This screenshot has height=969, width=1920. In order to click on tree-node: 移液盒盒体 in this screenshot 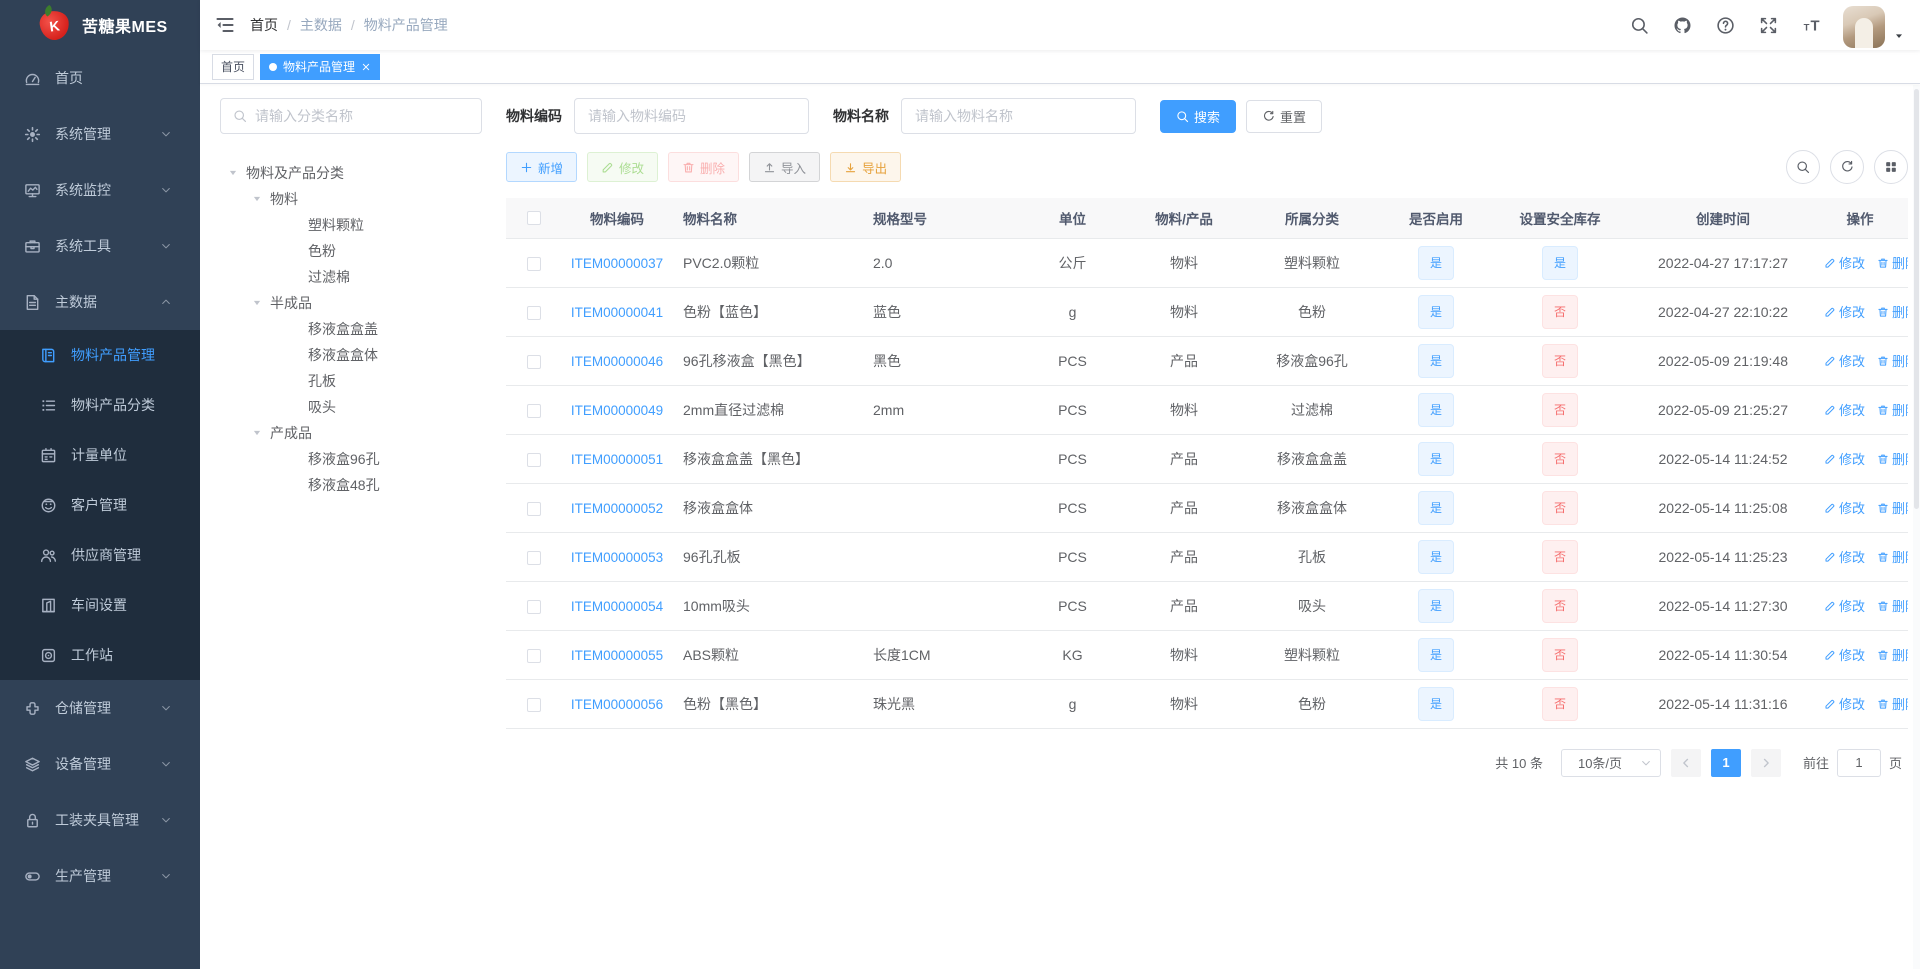, I will do `click(351, 355)`.